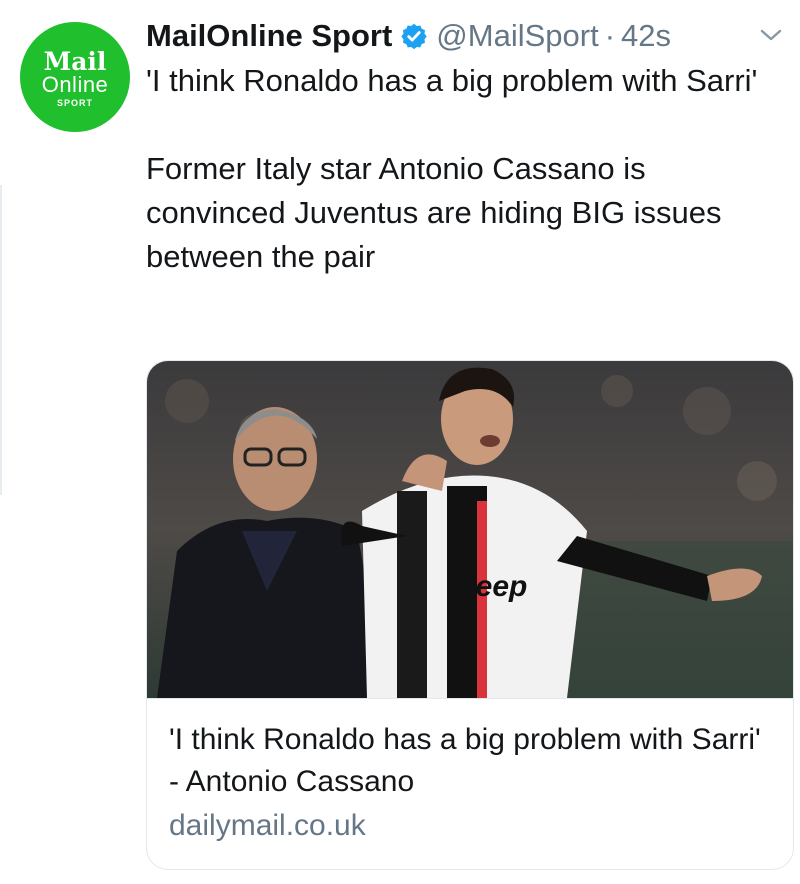  I want to click on card-domain: dailymail.co.uk, so click(267, 826).